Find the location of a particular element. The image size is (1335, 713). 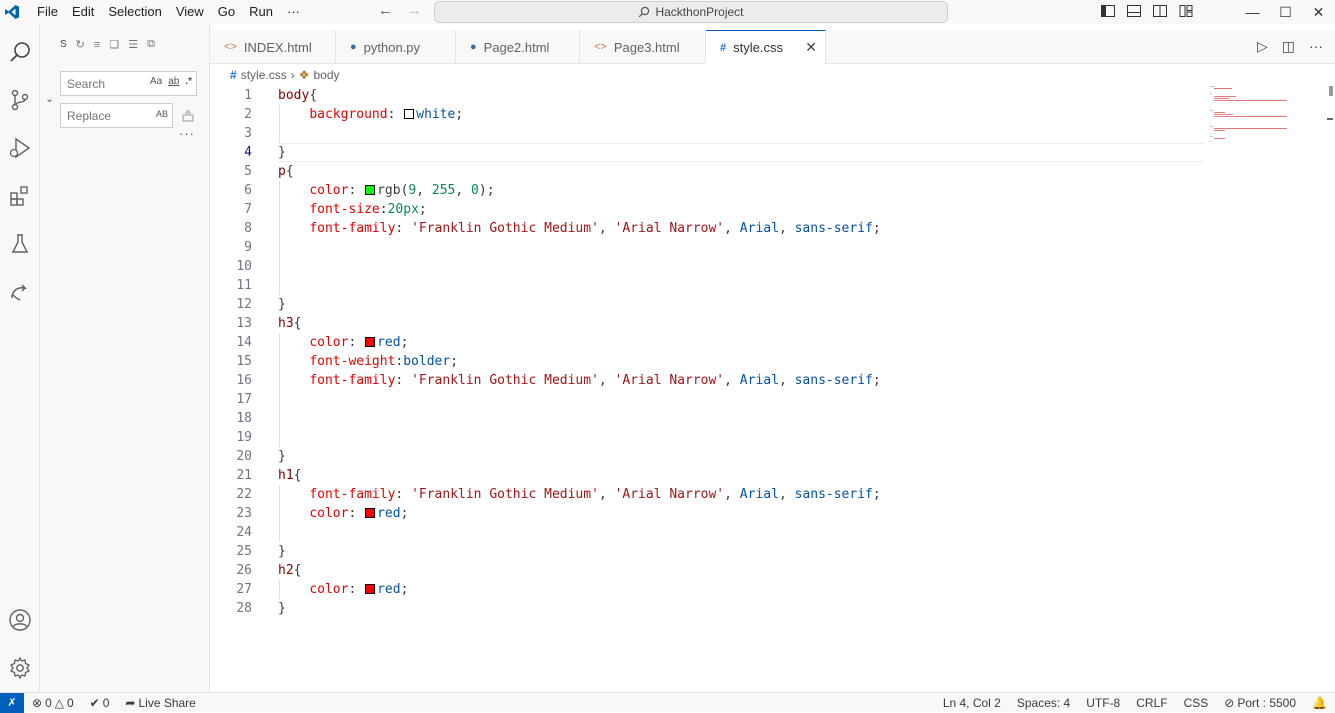

tab-python-py: ● python.py is located at coordinates (396, 47).